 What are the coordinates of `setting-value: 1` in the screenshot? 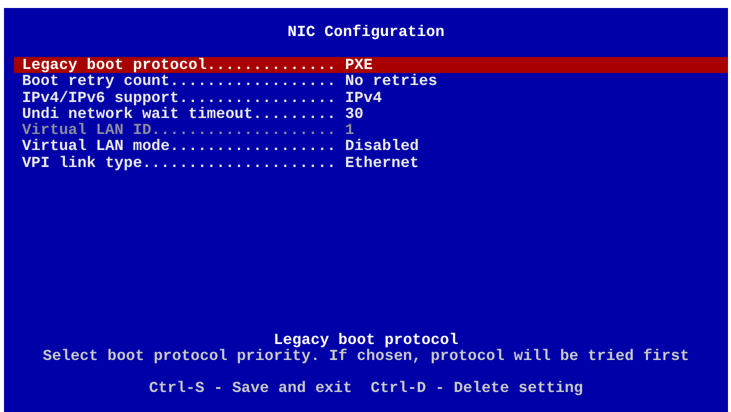 It's located at (349, 130).